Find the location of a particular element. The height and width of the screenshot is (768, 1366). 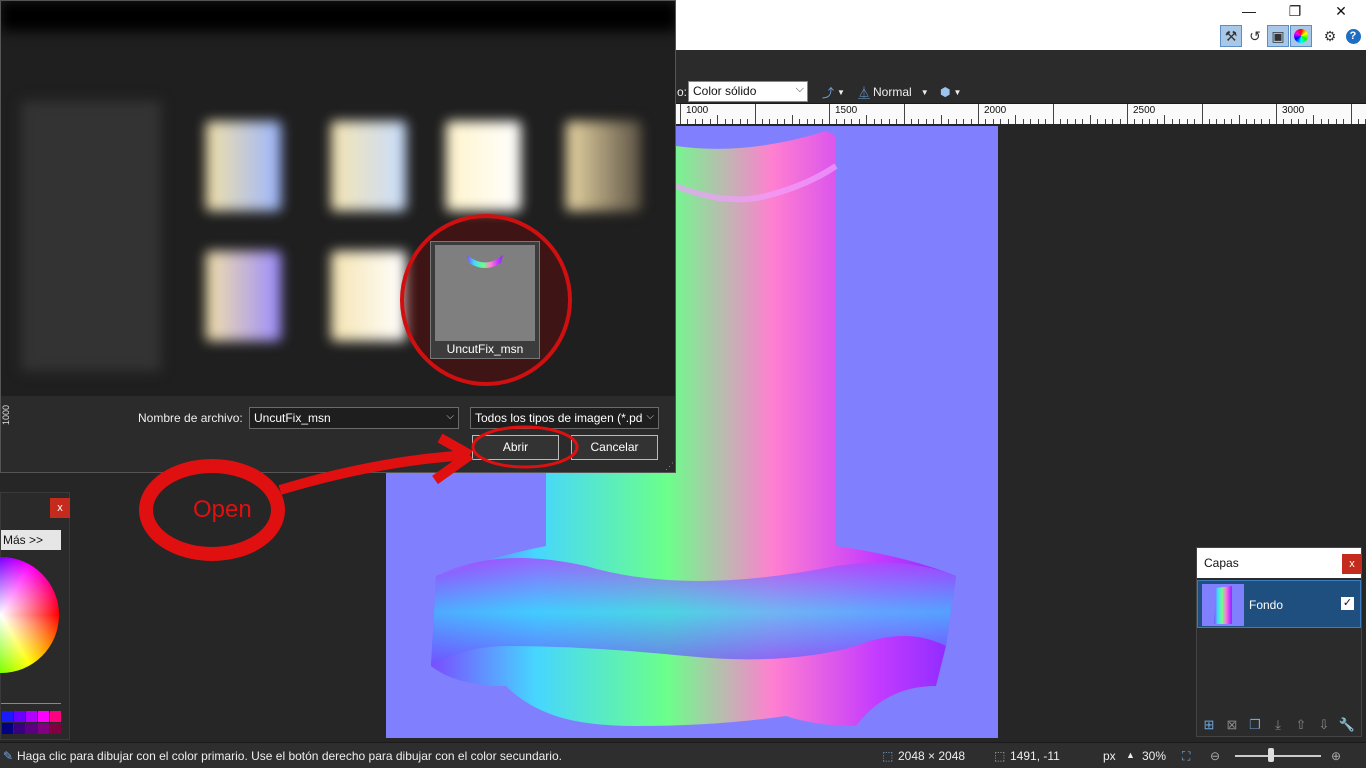

duplicate-layer-icon: ❐ is located at coordinates (1255, 725).